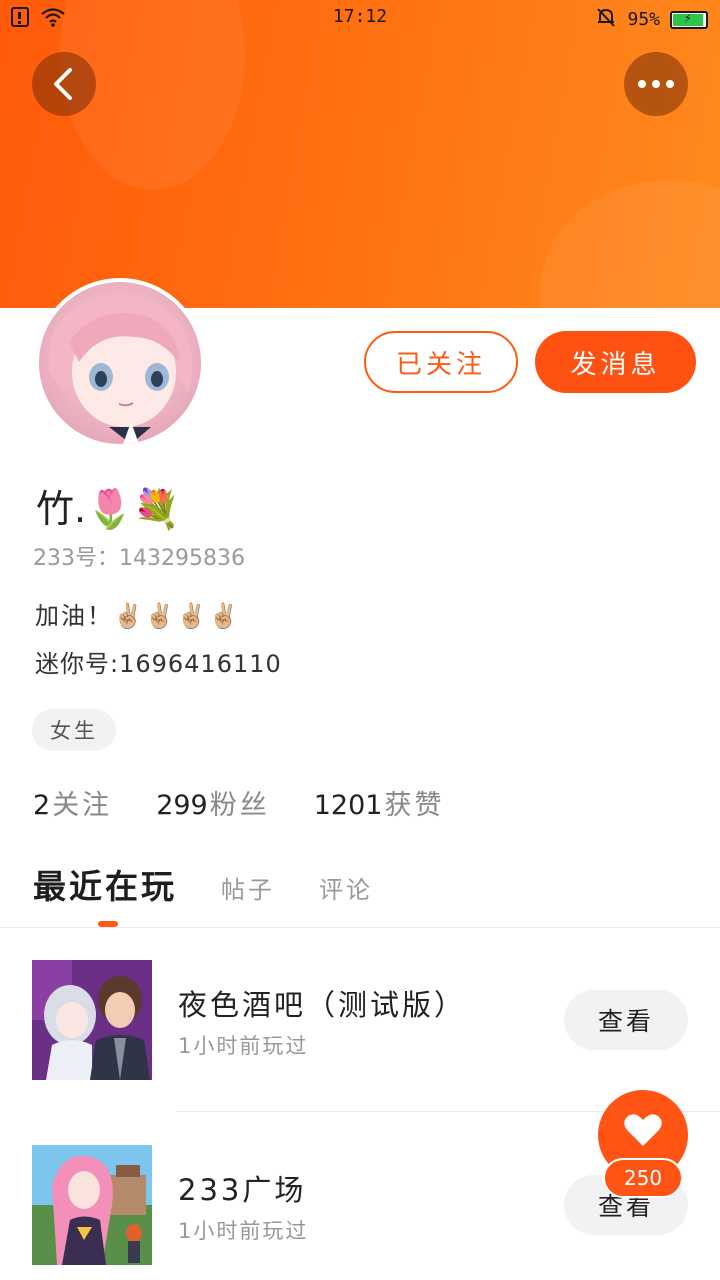 The width and height of the screenshot is (720, 1280). Describe the element at coordinates (182, 805) in the screenshot. I see `stat-value: 299` at that location.